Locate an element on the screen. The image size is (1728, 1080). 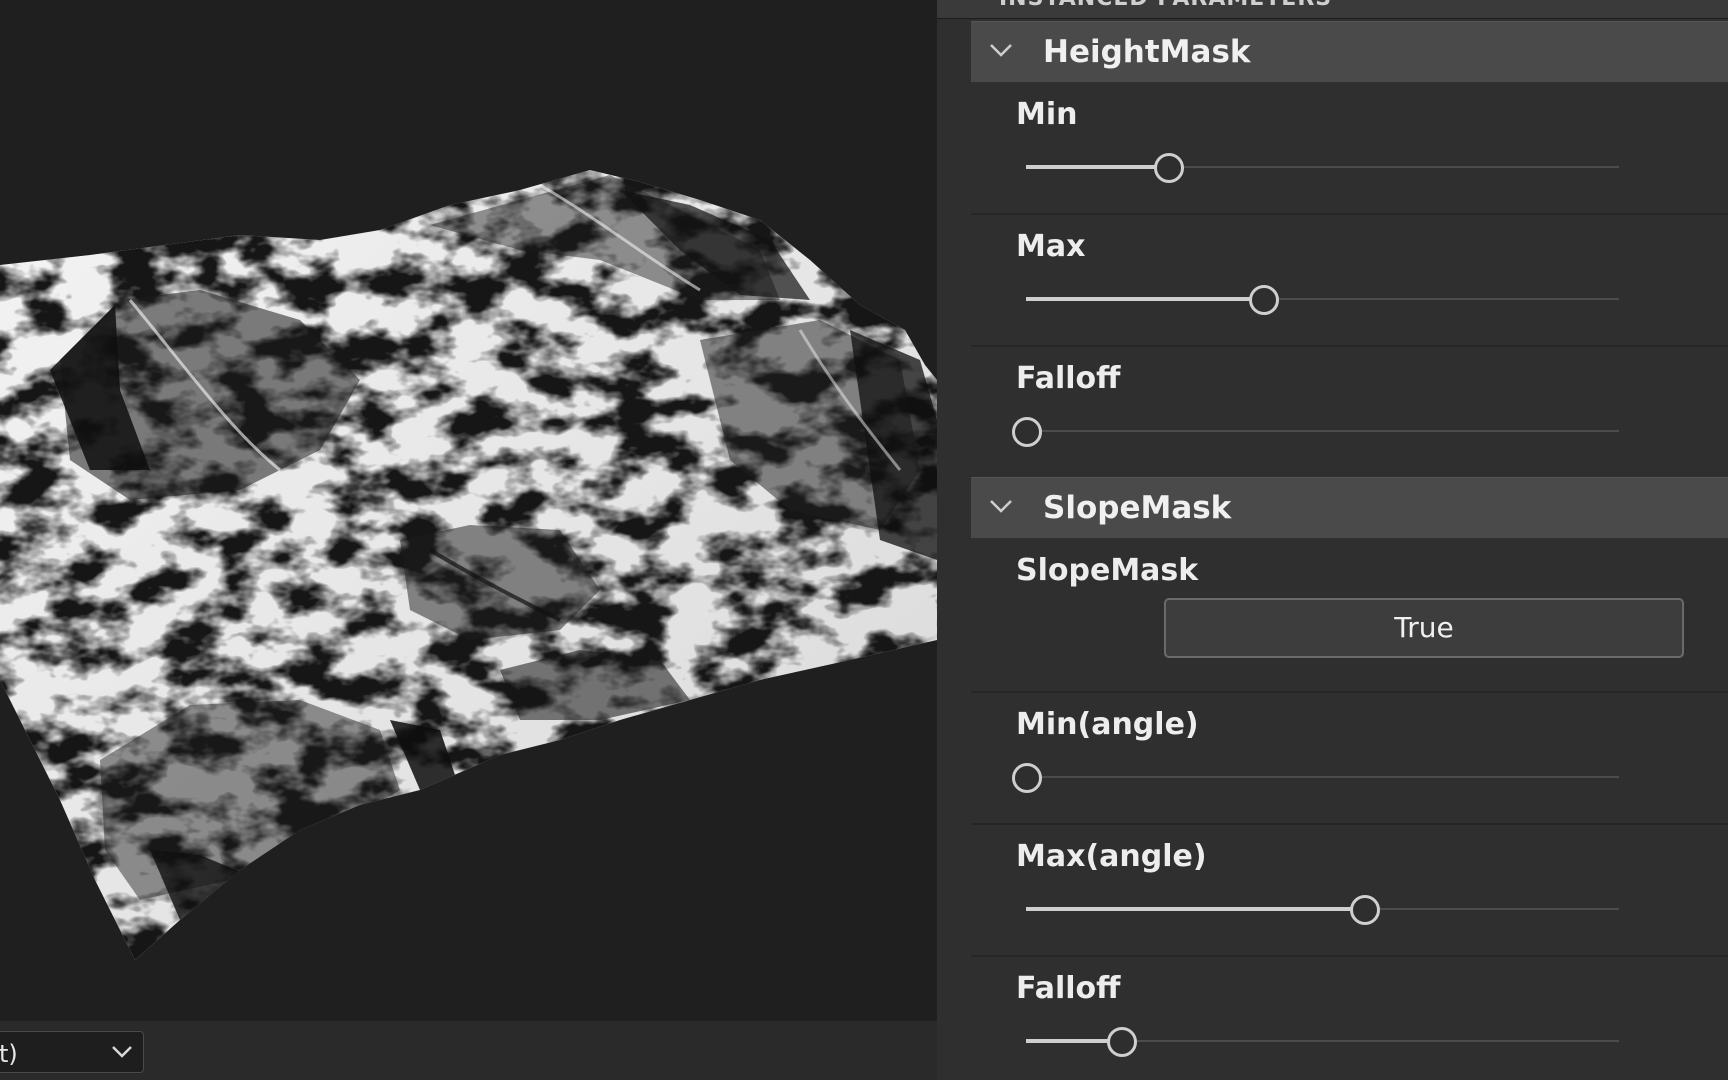
section-header-heightmask: HeightMask is located at coordinates (1349, 51).